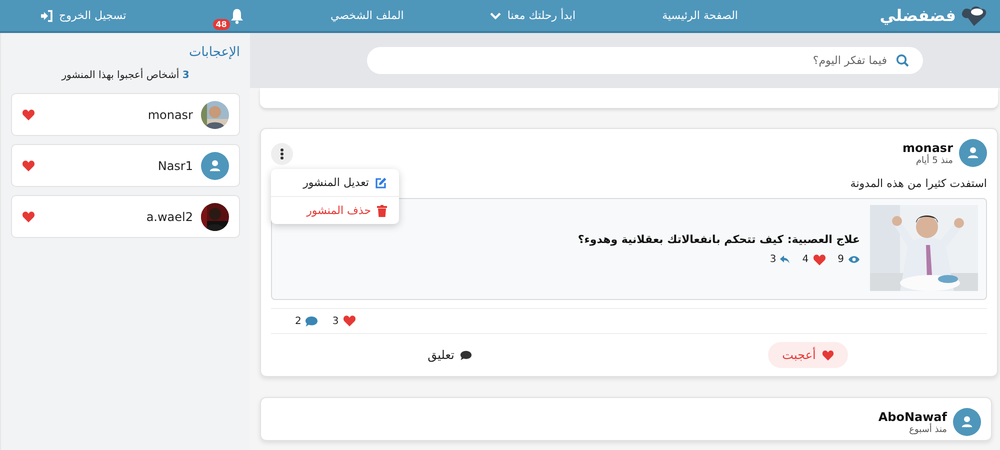  Describe the element at coordinates (927, 429) in the screenshot. I see `post-time: منذ أسبوع` at that location.